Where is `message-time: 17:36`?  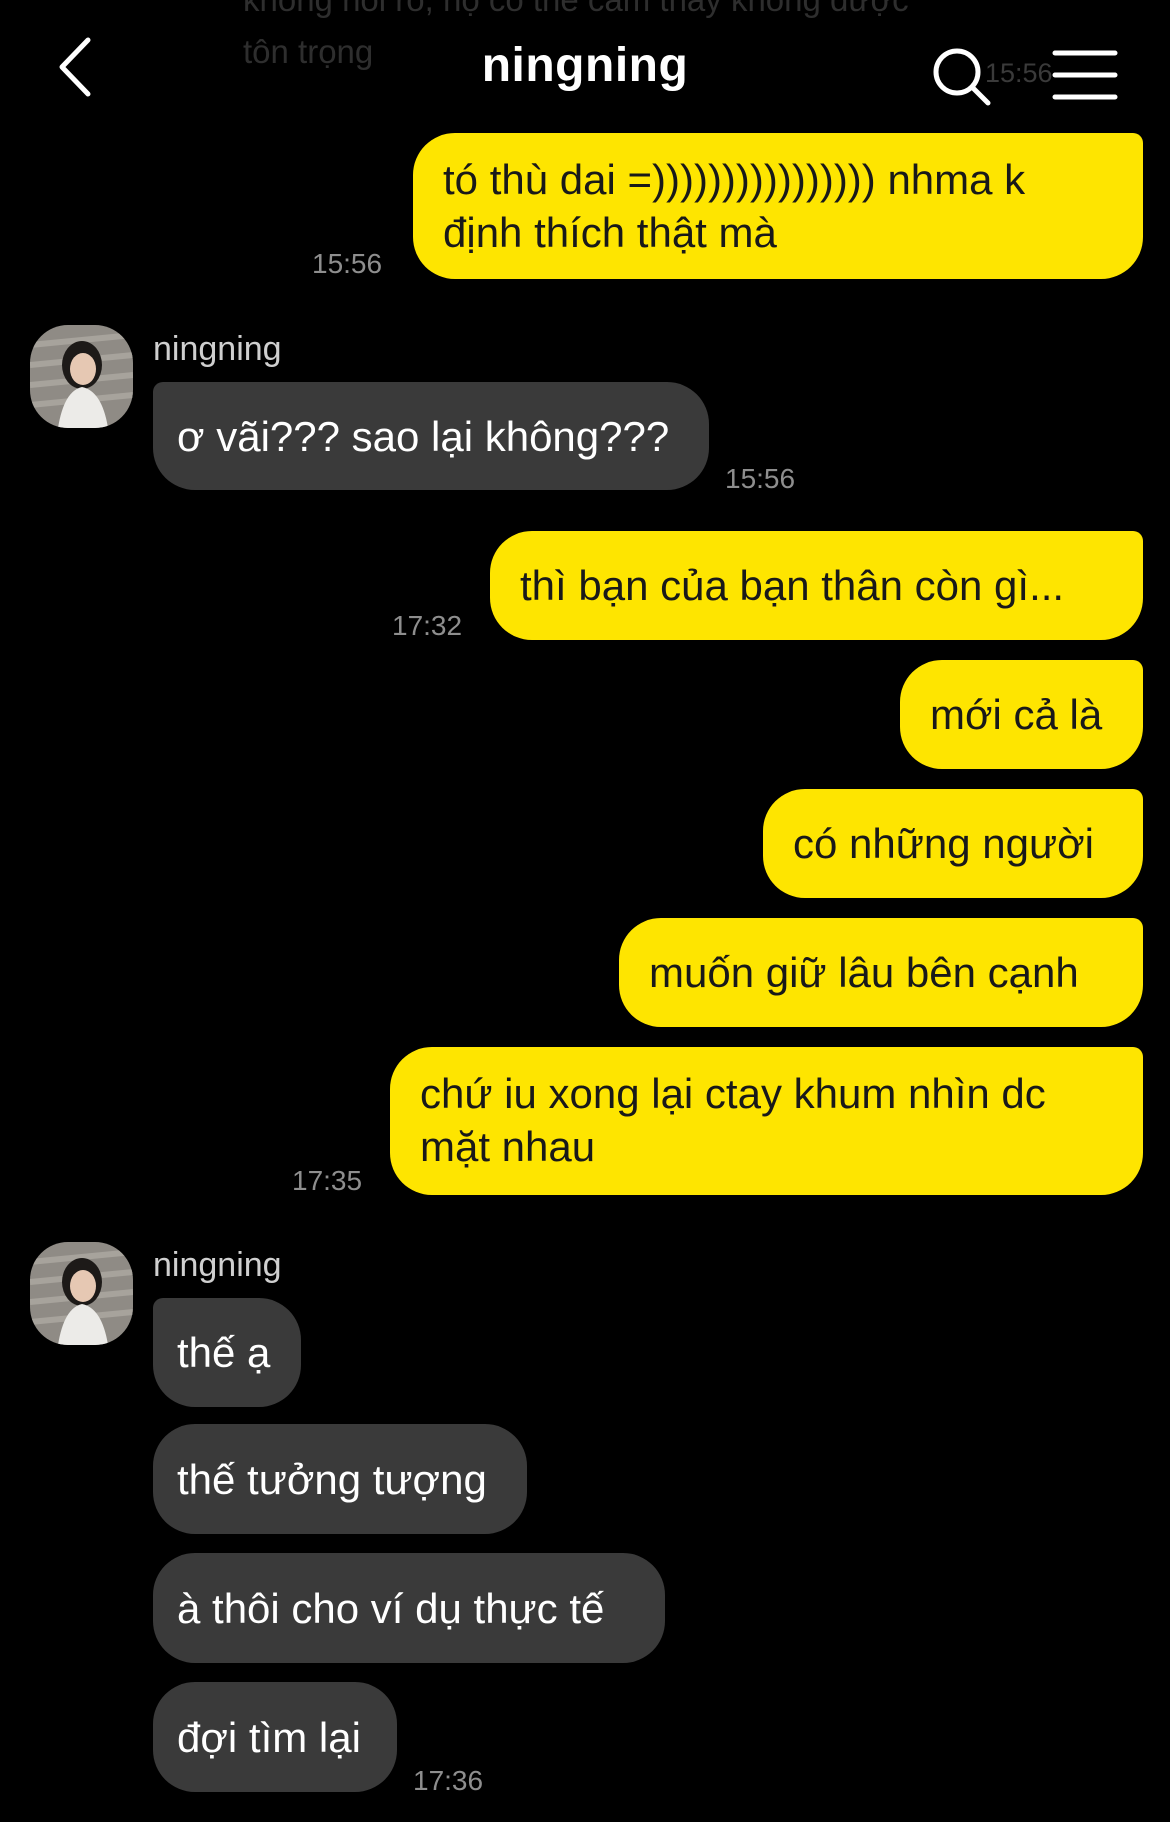
message-time: 17:36 is located at coordinates (448, 1780).